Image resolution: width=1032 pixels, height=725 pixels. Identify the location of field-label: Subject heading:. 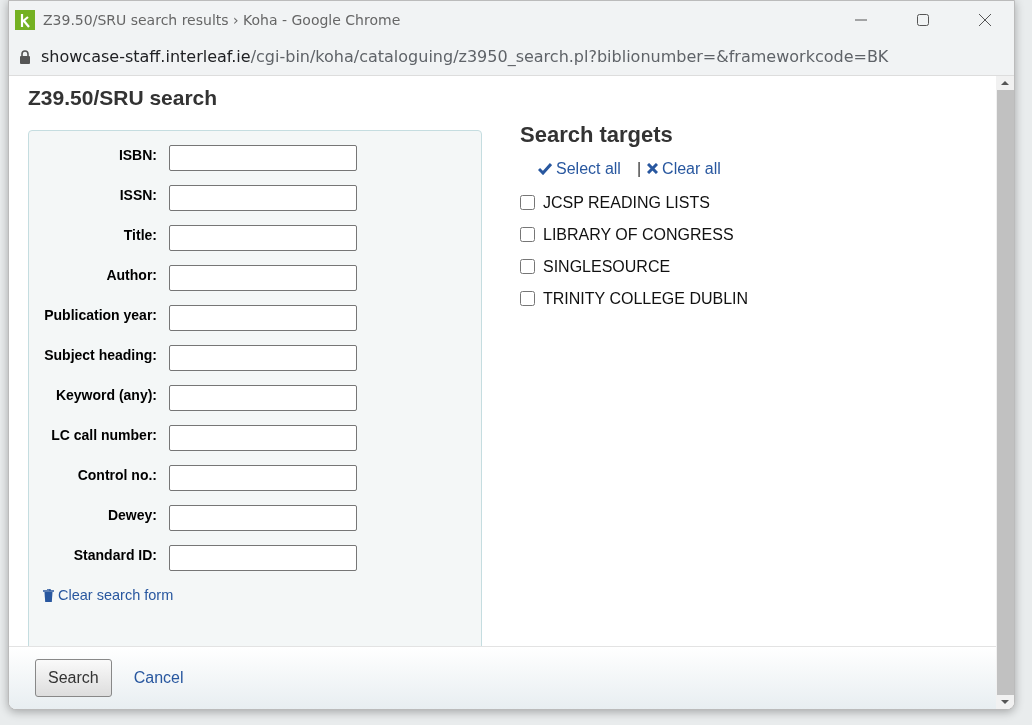
(100, 354).